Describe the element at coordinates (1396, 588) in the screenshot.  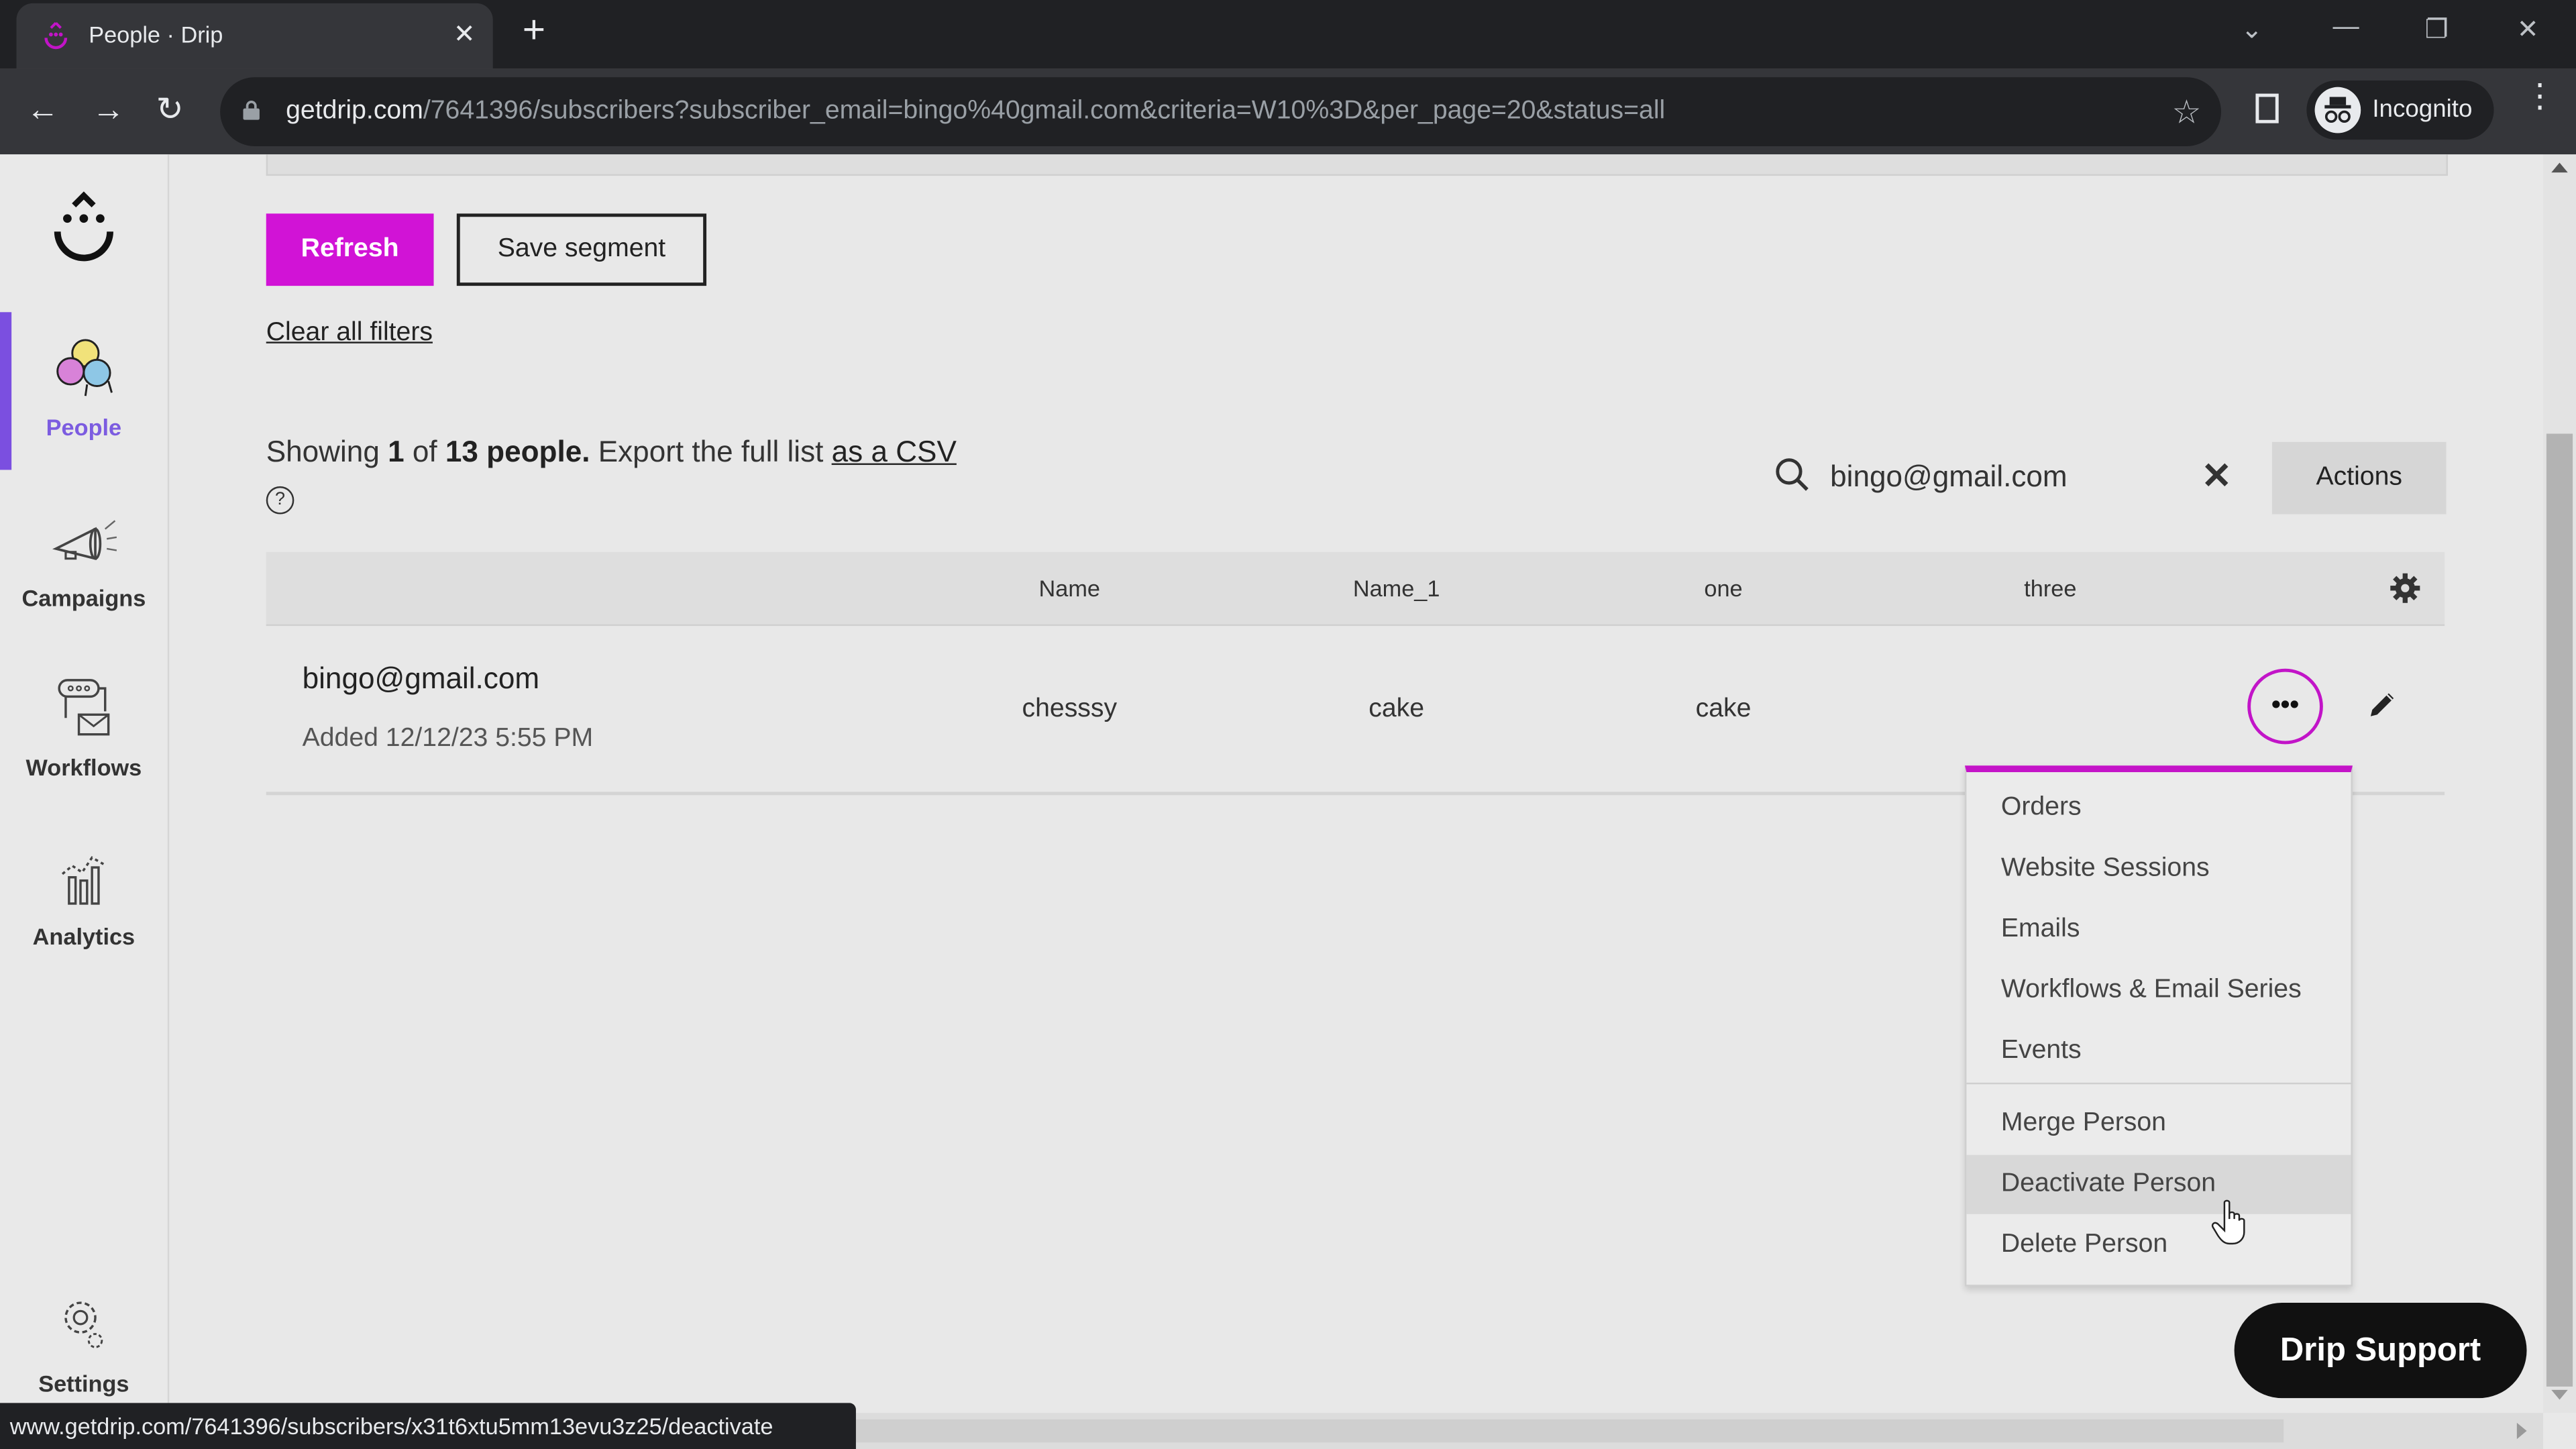
I see `column-header: Name_1` at that location.